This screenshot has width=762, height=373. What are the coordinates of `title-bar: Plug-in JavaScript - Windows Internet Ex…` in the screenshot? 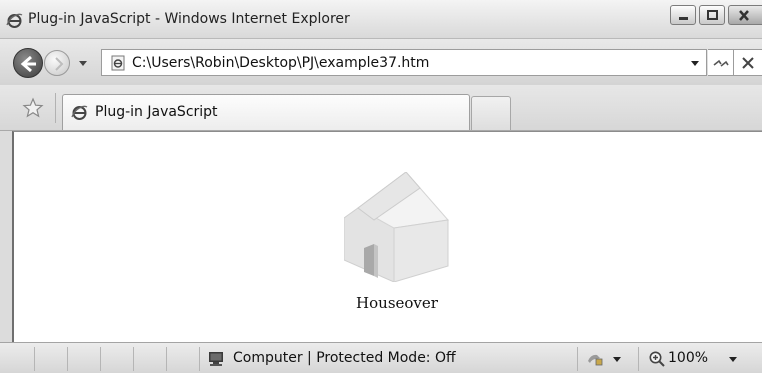 It's located at (381, 19).